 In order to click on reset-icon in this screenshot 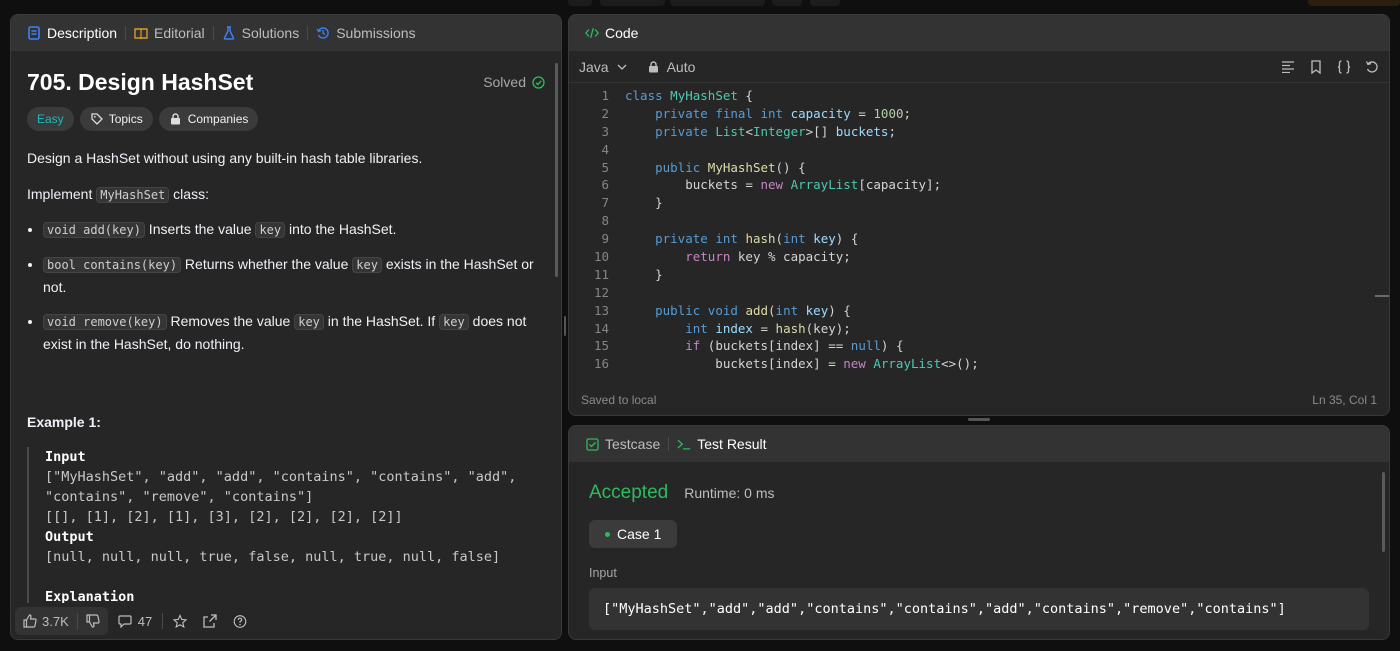, I will do `click(1372, 67)`.